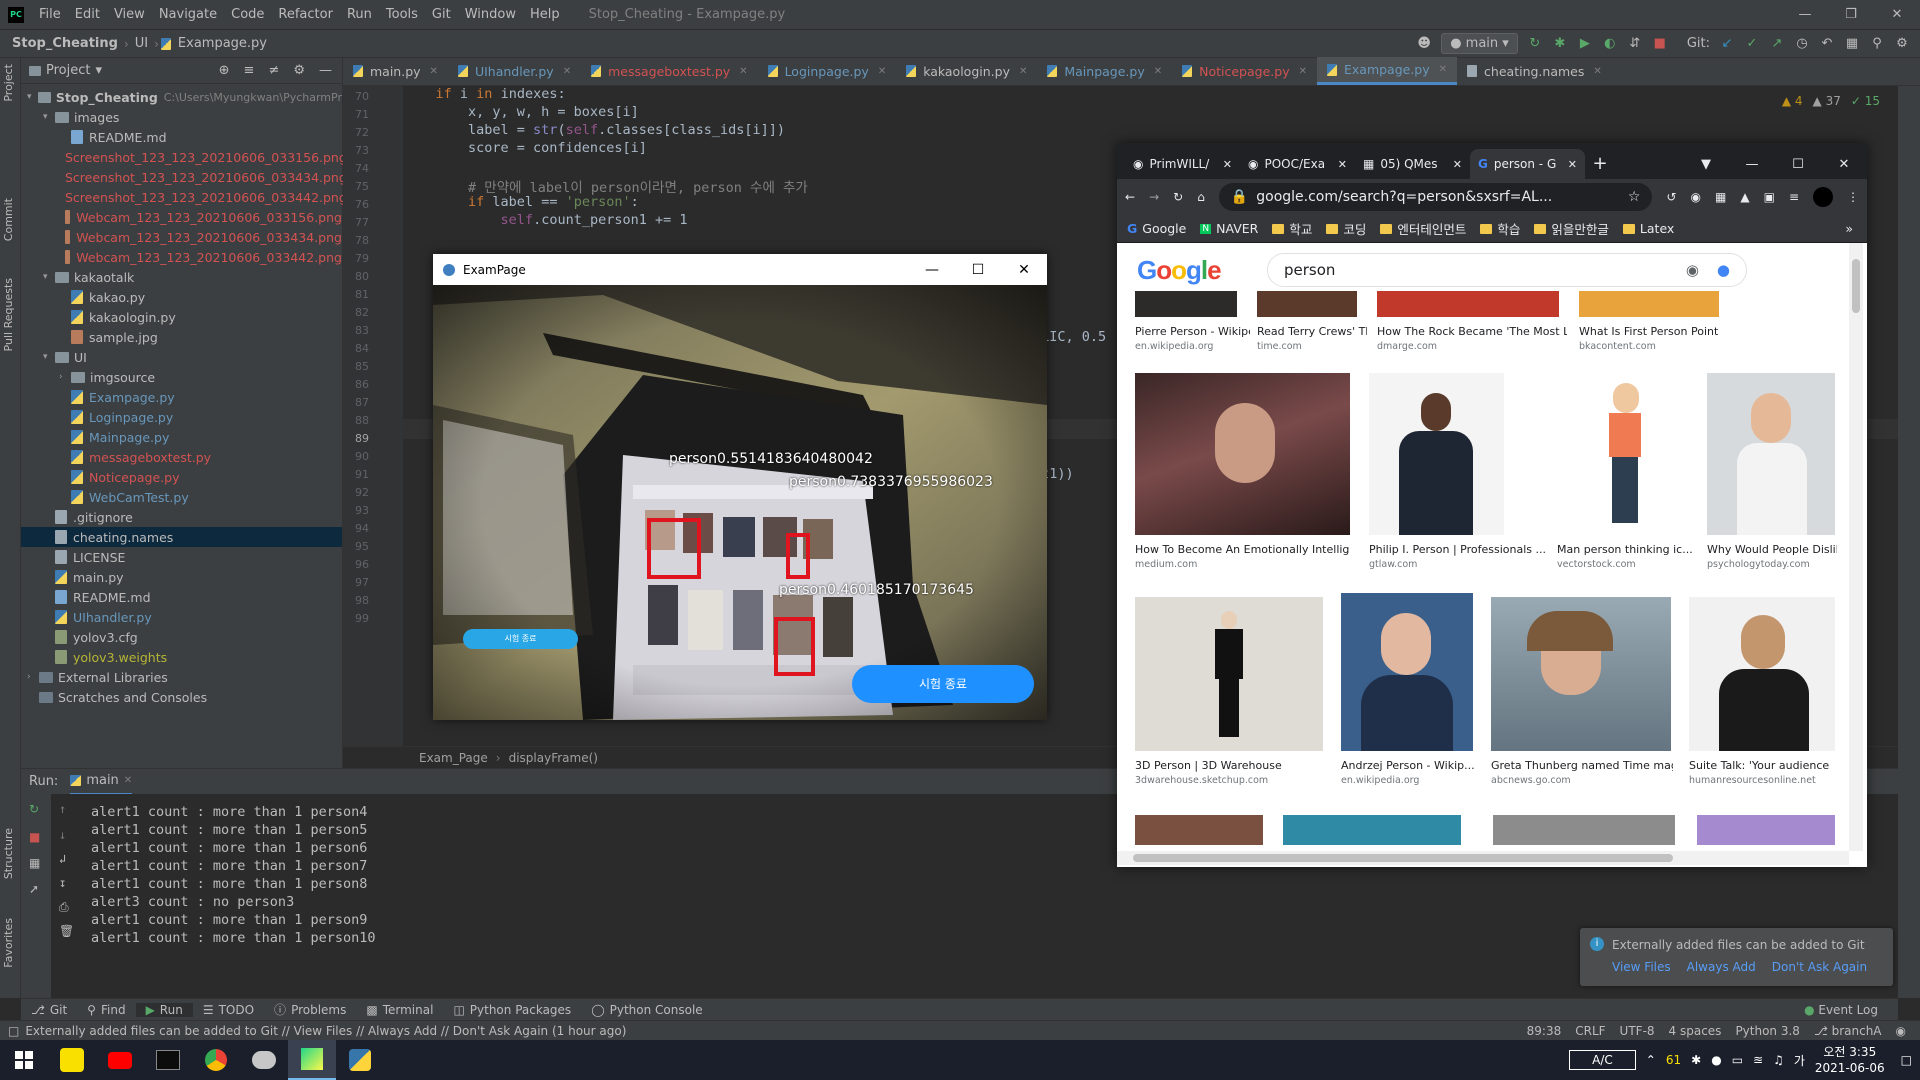 This screenshot has height=1080, width=1920. Describe the element at coordinates (141, 43) in the screenshot. I see `breadcrumb-folder: UI` at that location.